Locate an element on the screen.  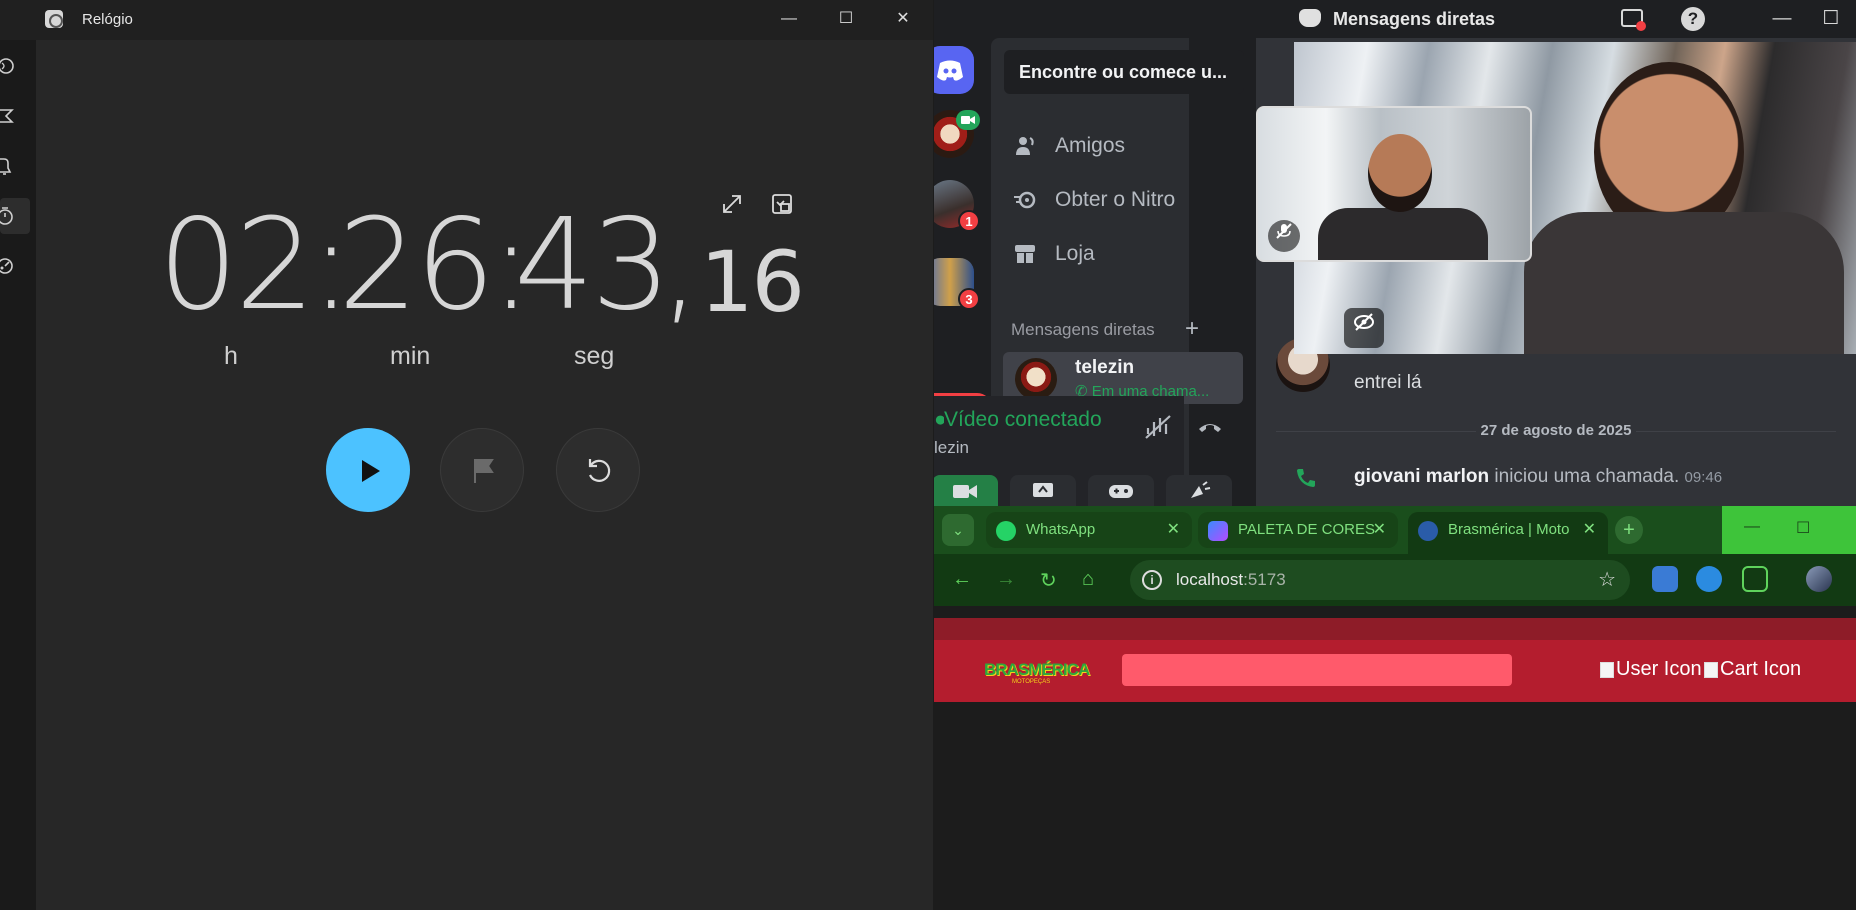
address-host: localhost is located at coordinates (1210, 579).